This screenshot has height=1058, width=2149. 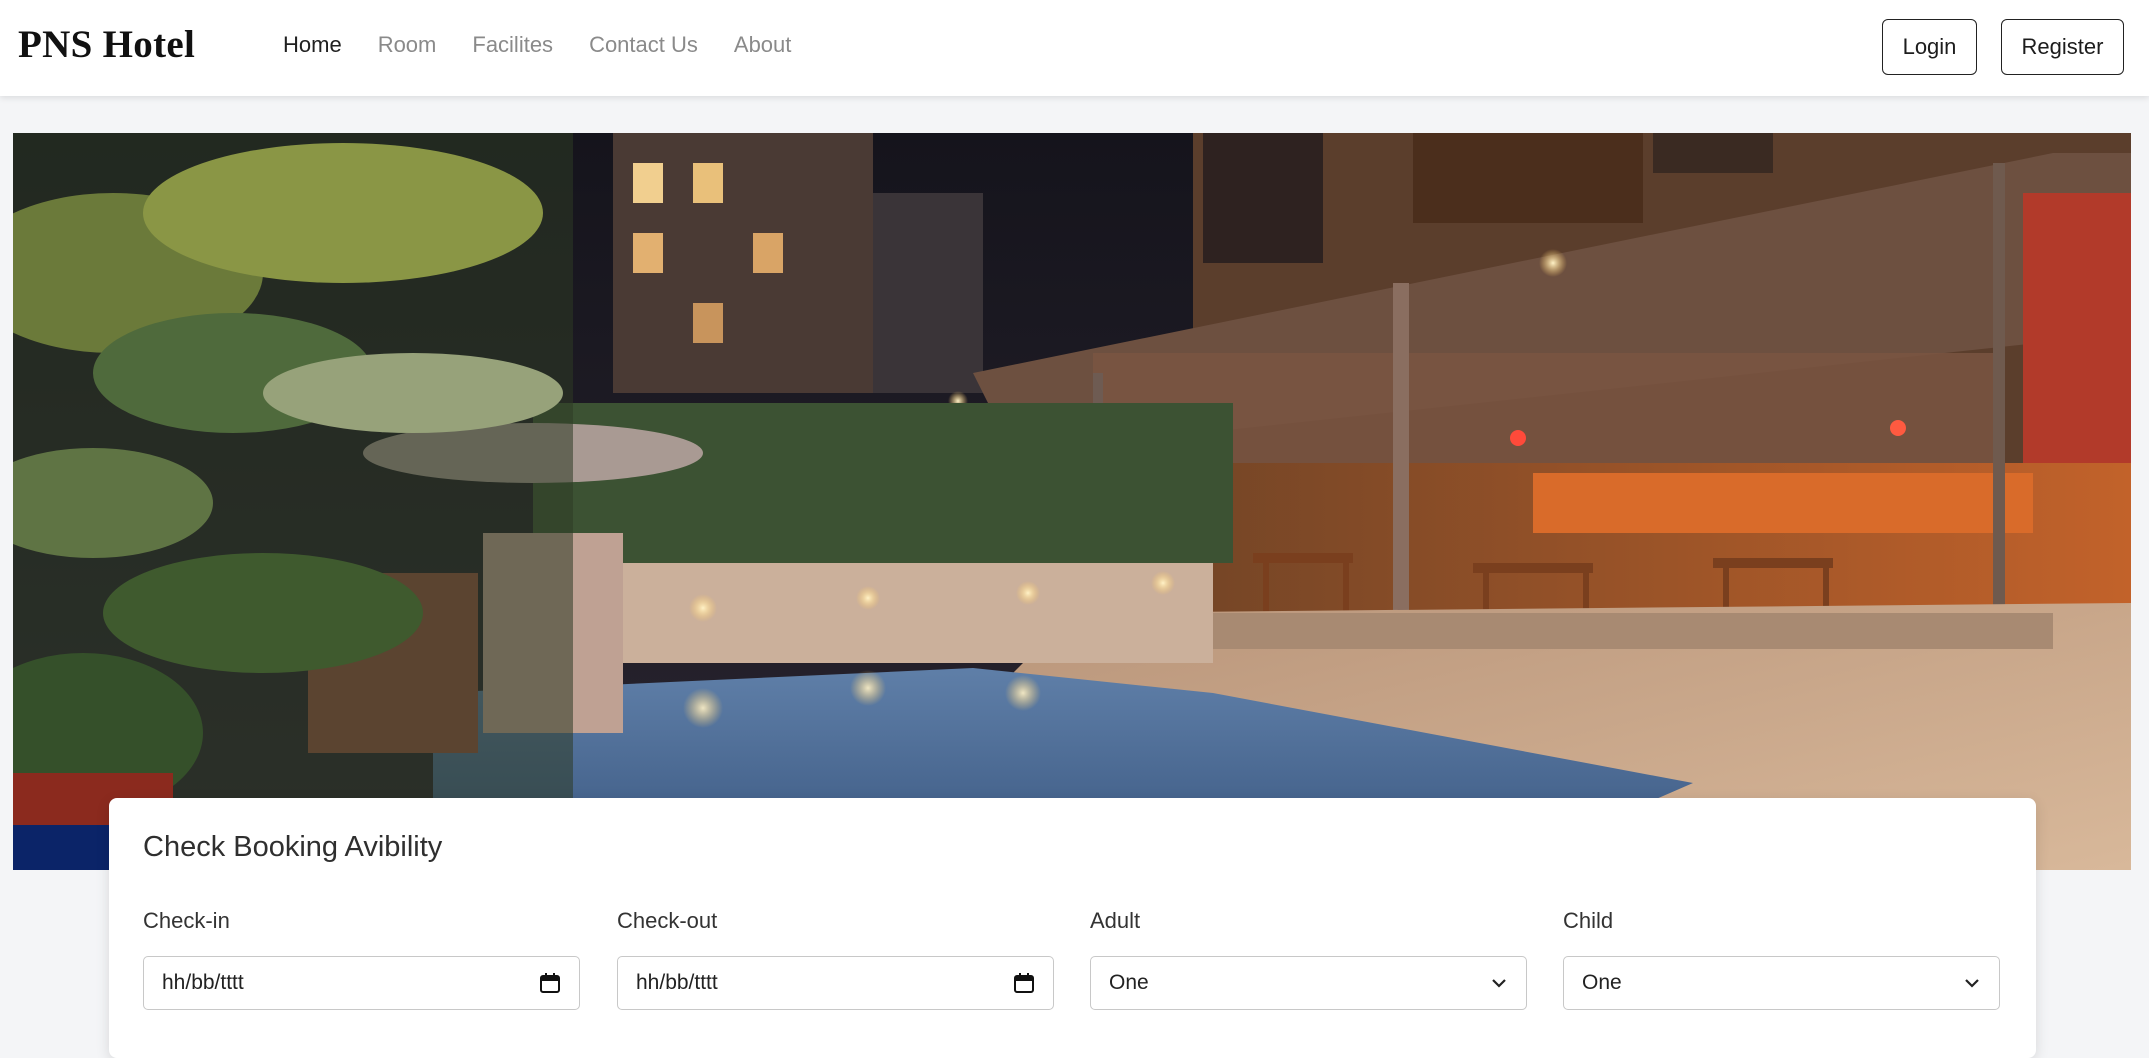 What do you see at coordinates (835, 983) in the screenshot?
I see `checkout-date-input: hh/bb/tttt` at bounding box center [835, 983].